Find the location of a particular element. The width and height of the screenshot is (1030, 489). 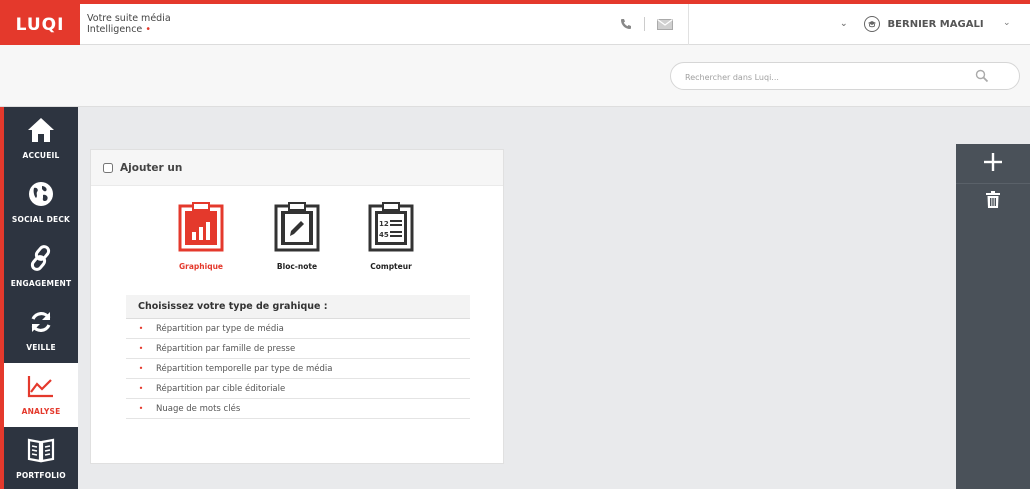

widget-type-selector: Graphique Bloc-note 12 45 Compteur is located at coordinates (297, 237).